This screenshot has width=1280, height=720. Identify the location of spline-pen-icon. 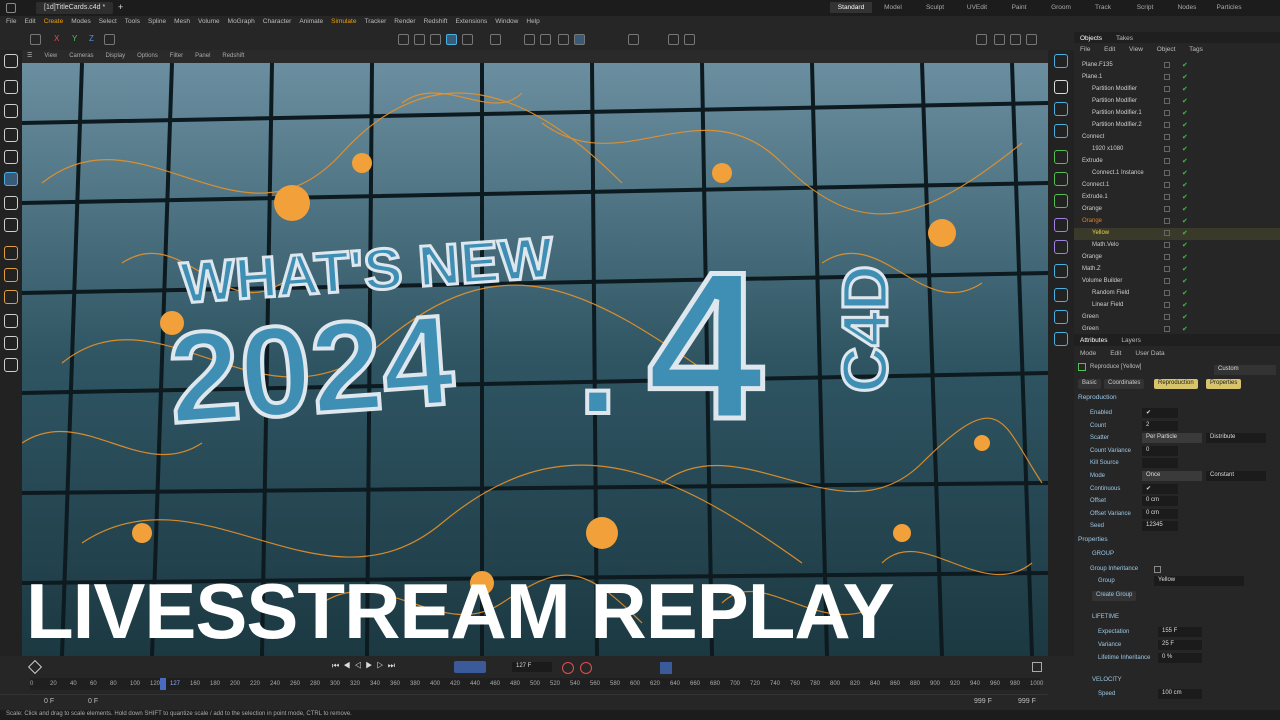
(1061, 61).